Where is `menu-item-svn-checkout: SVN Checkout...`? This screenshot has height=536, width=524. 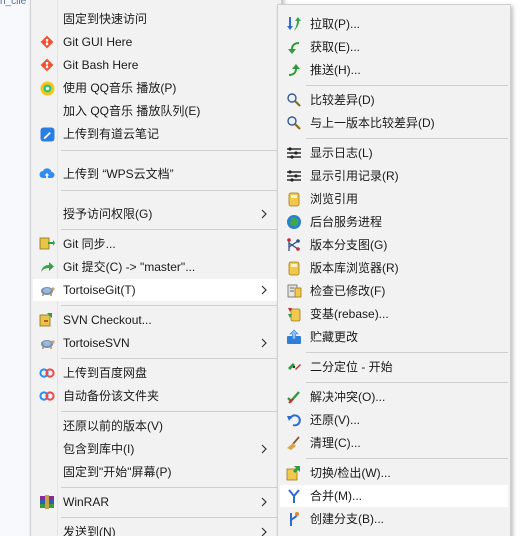 menu-item-svn-checkout: SVN Checkout... is located at coordinates (156, 320).